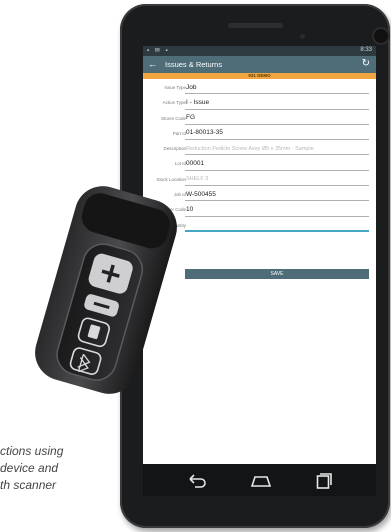  Describe the element at coordinates (366, 50) in the screenshot. I see `status-time: 8:33` at that location.